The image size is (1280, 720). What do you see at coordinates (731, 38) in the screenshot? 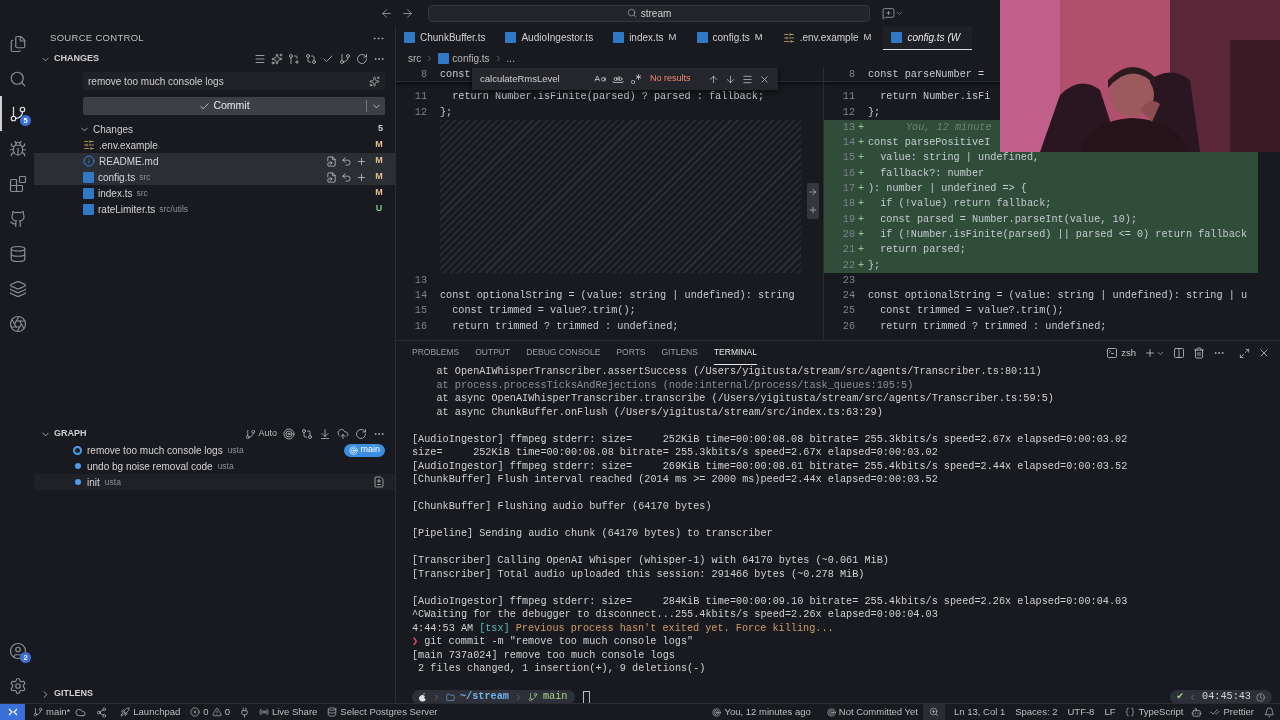
I see `editor-tab: config.ts M` at bounding box center [731, 38].